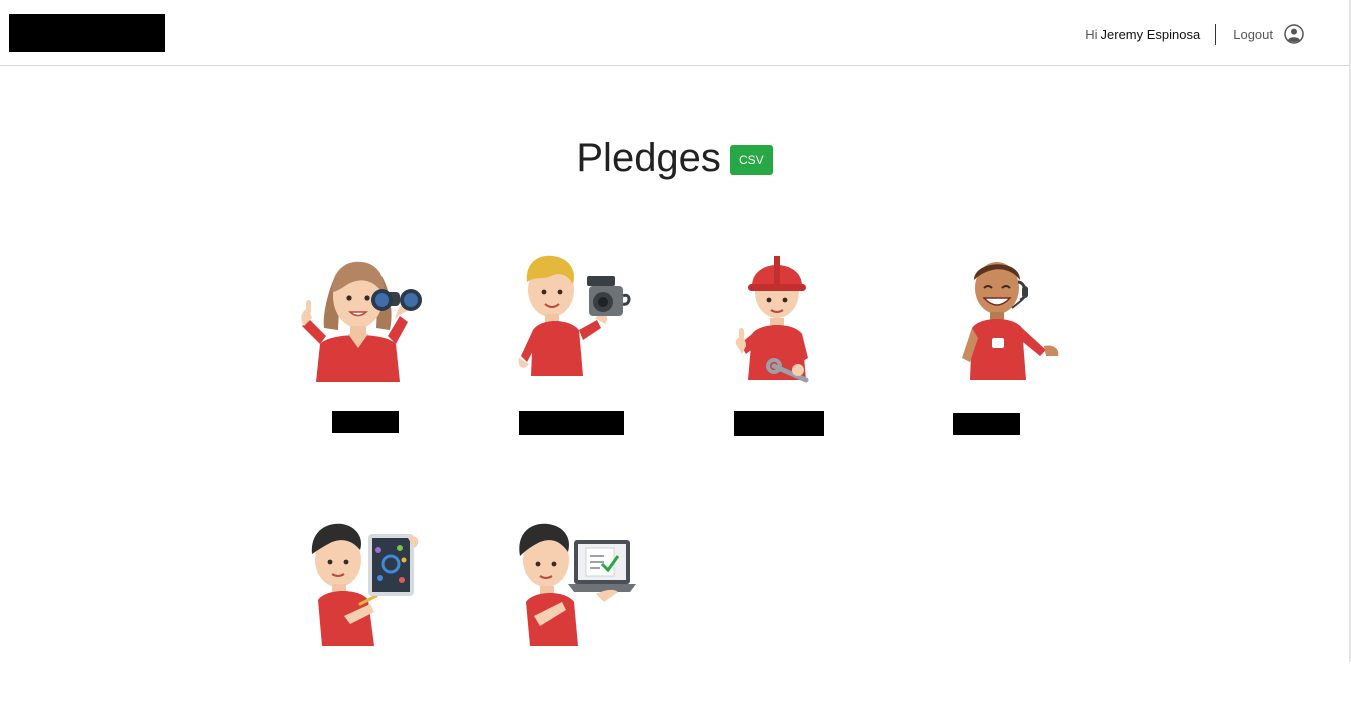 This screenshot has height=716, width=1351. What do you see at coordinates (648, 158) in the screenshot?
I see `page-title: Pledges` at bounding box center [648, 158].